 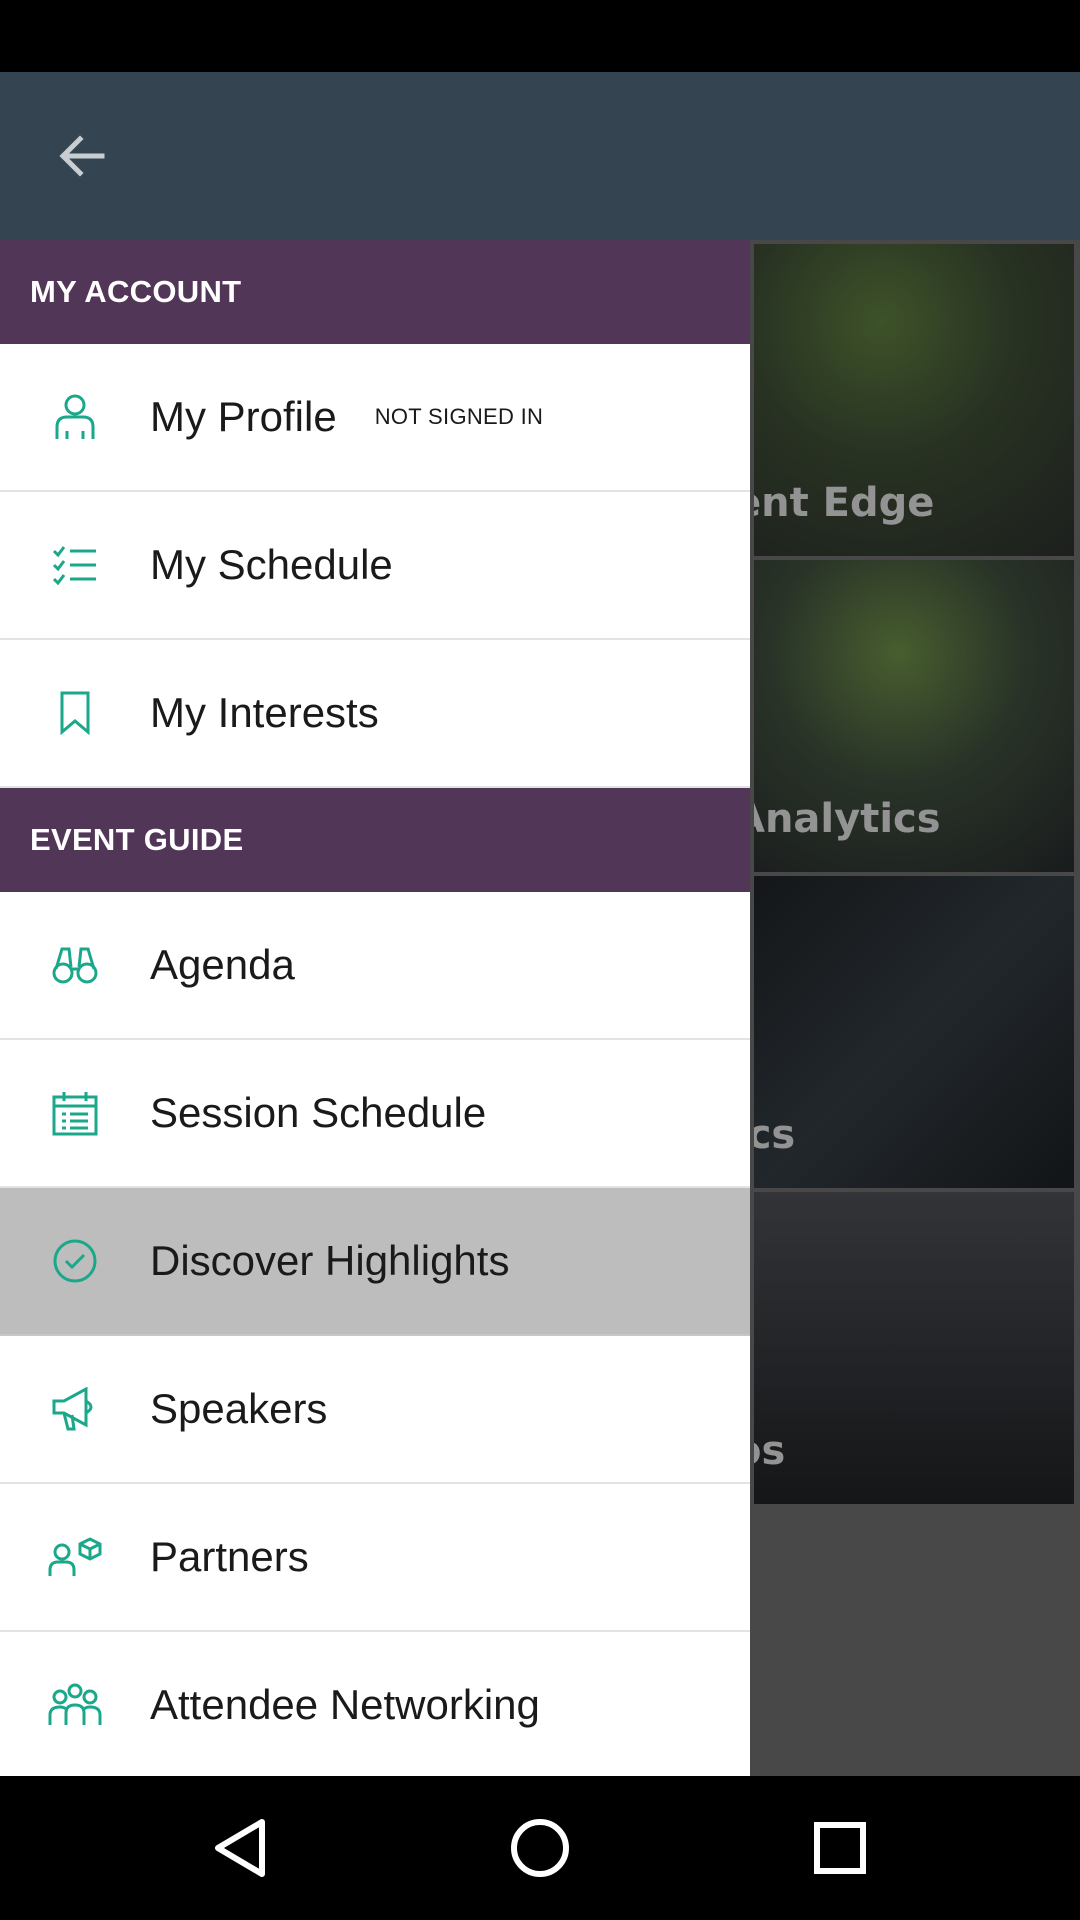 I want to click on menu-item-speakers: Speakers, so click(x=375, y=1410).